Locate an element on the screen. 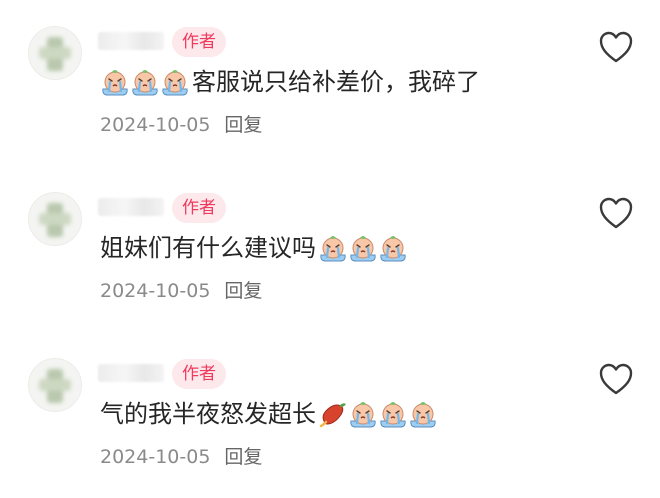 This screenshot has width=660, height=498. comment-text-row: 气的我半夜怒发超长 is located at coordinates (269, 414).